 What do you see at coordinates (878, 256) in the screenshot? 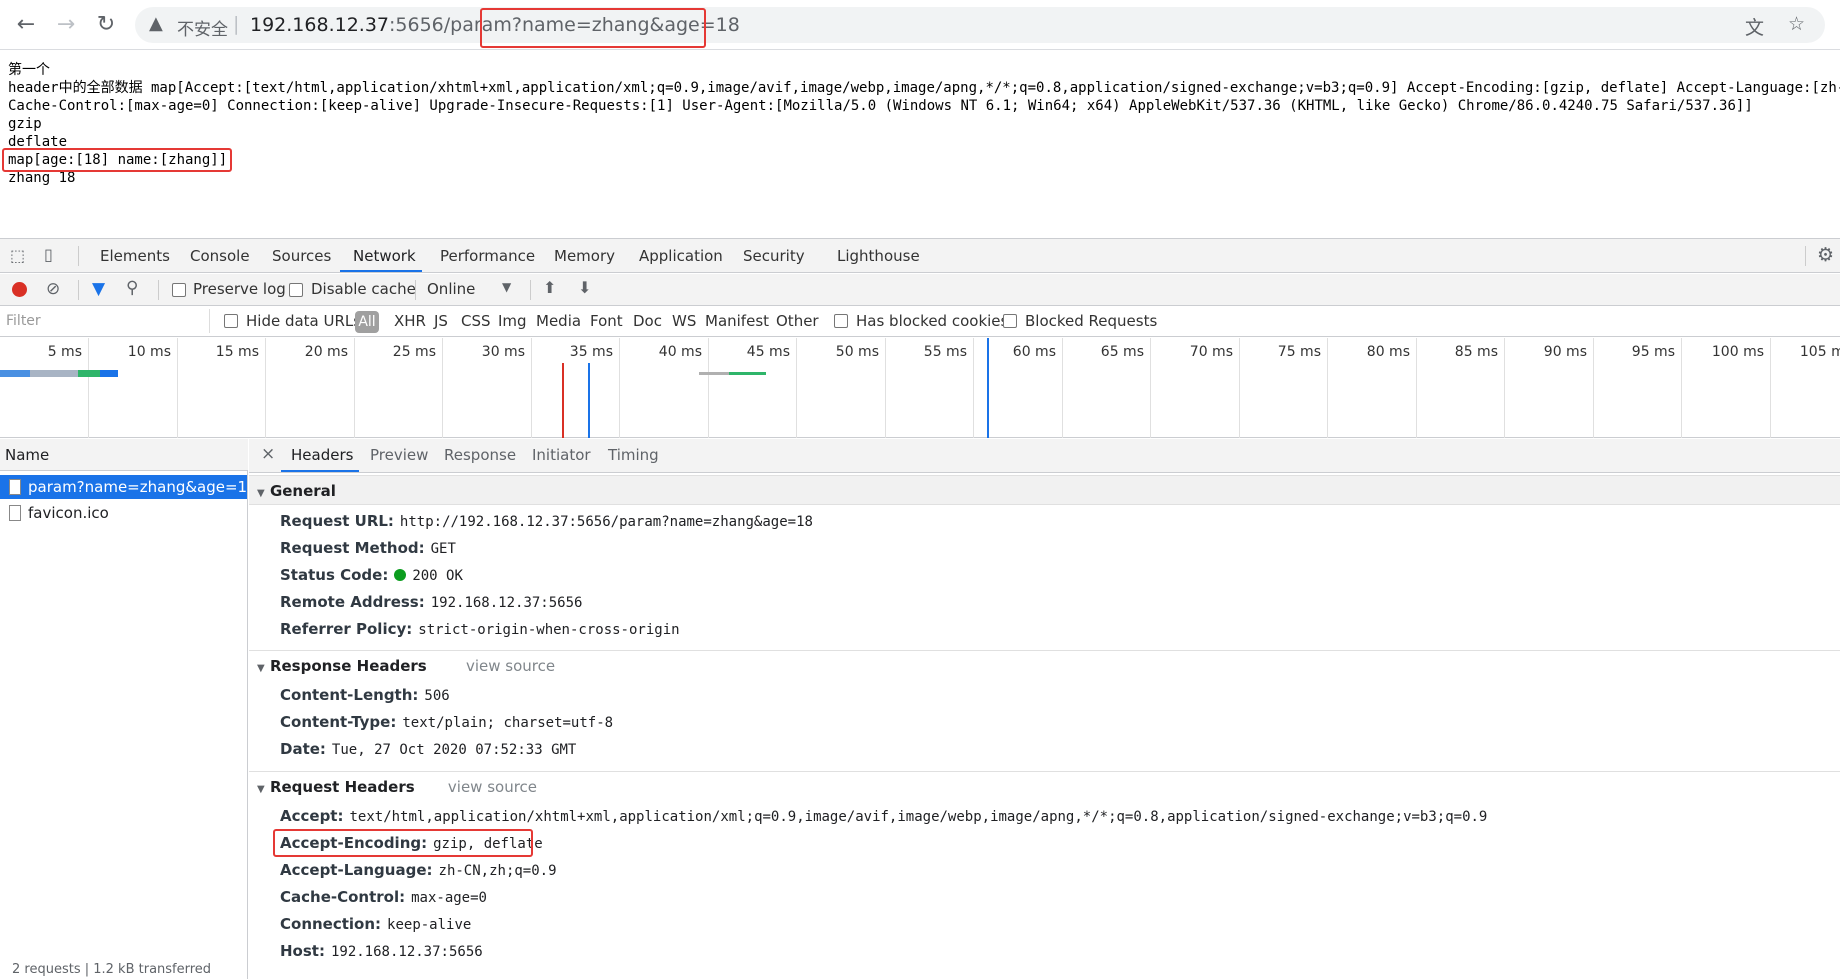
I see `tab-lighthouse: Lighthouse` at bounding box center [878, 256].